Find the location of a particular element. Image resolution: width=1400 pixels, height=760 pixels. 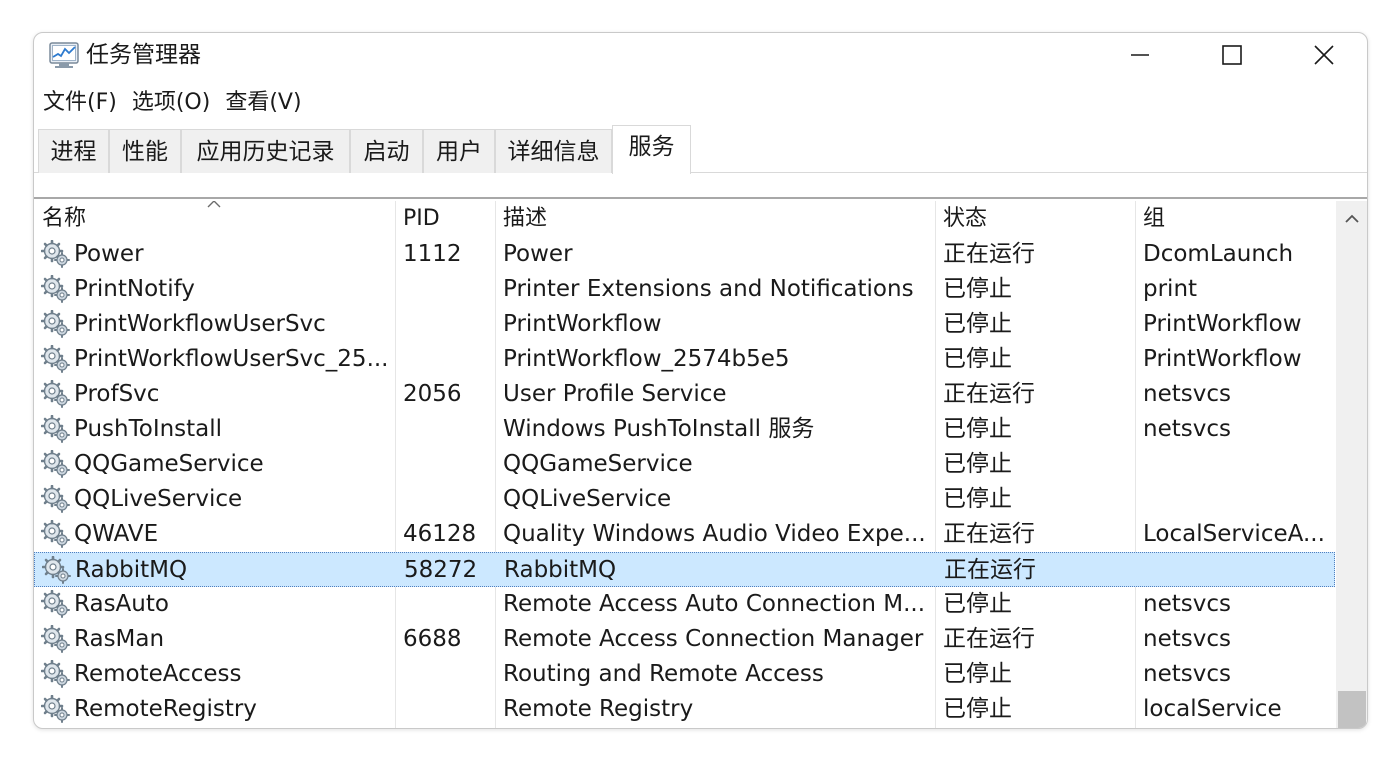

cell-name: PrintNotify is located at coordinates (134, 289).